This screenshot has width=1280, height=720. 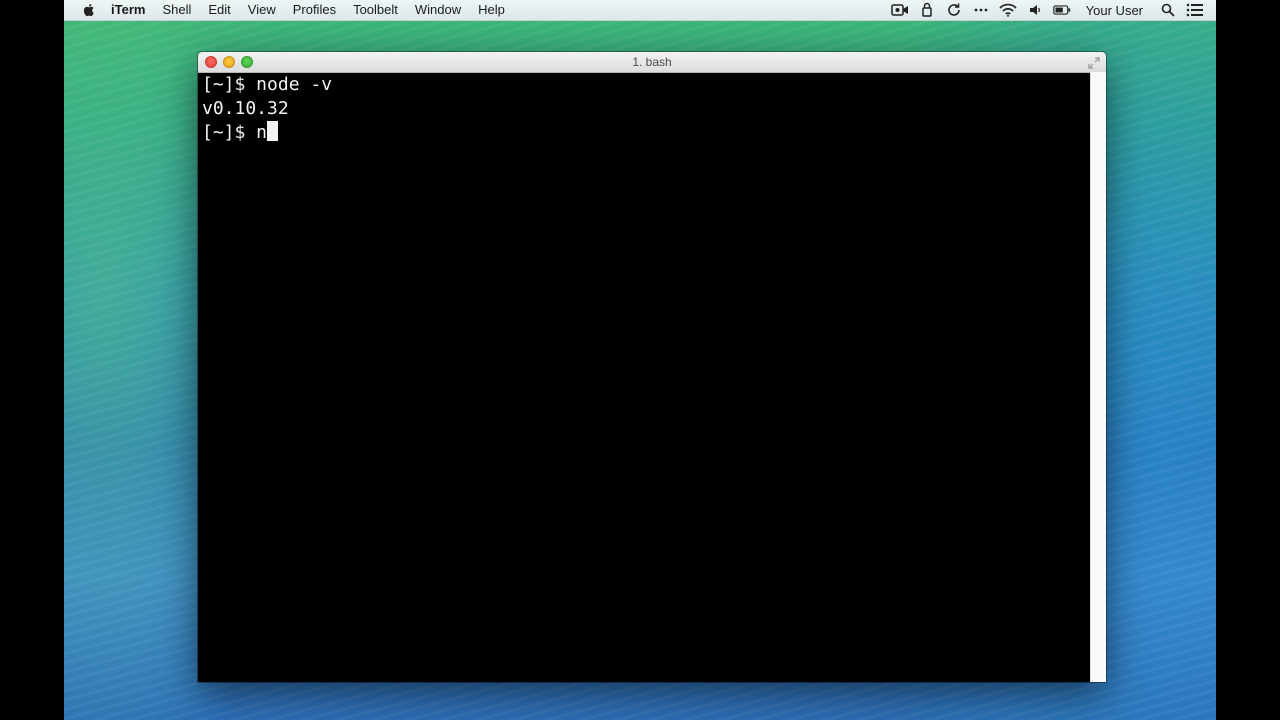 I want to click on terminal-line: [~]$ node -v, so click(x=267, y=84).